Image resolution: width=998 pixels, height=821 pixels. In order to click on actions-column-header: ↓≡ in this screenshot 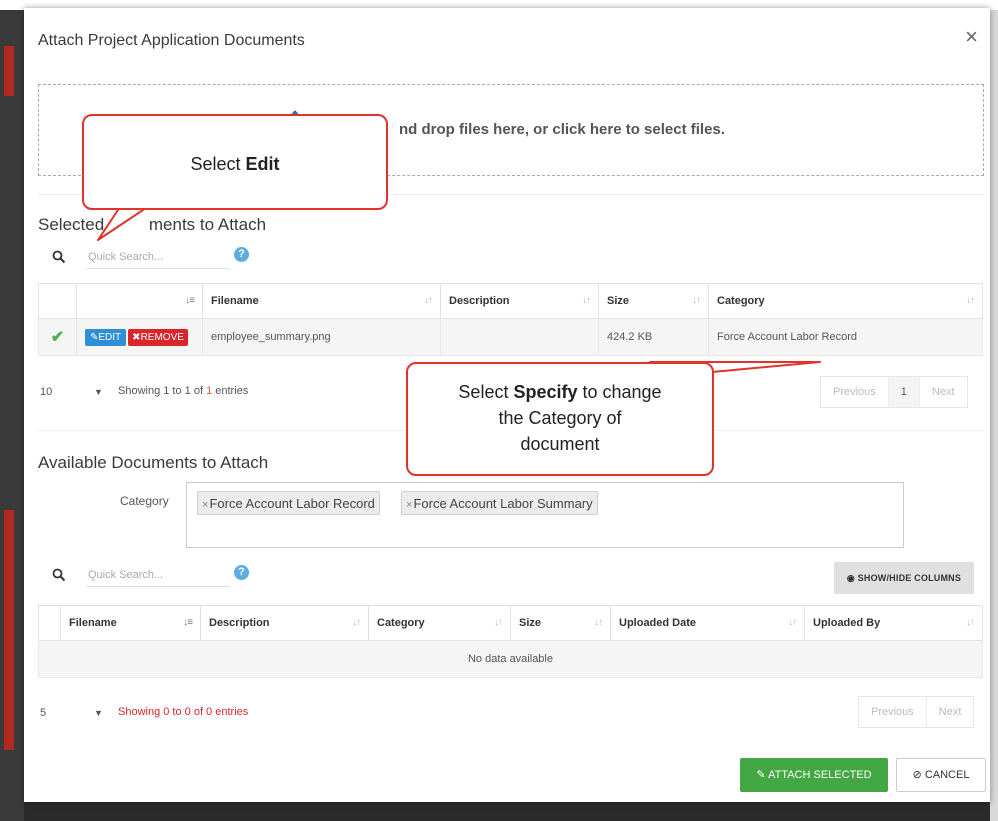, I will do `click(139, 301)`.